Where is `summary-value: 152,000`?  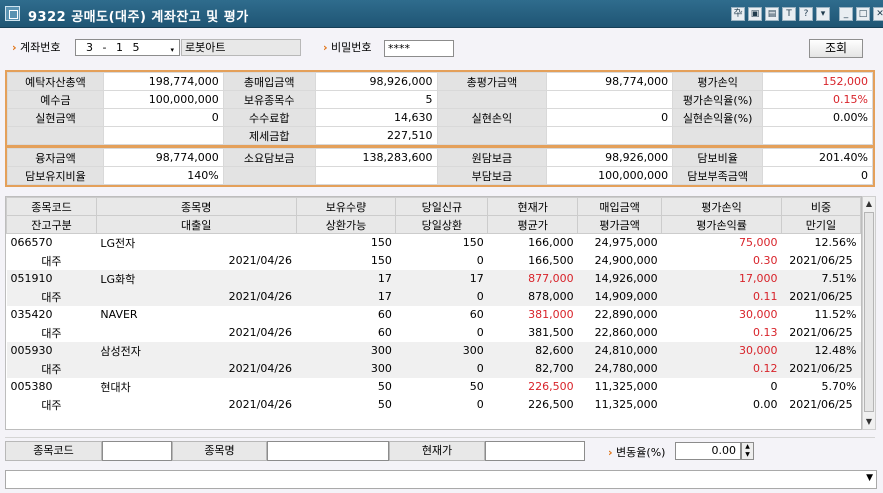 summary-value: 152,000 is located at coordinates (817, 81).